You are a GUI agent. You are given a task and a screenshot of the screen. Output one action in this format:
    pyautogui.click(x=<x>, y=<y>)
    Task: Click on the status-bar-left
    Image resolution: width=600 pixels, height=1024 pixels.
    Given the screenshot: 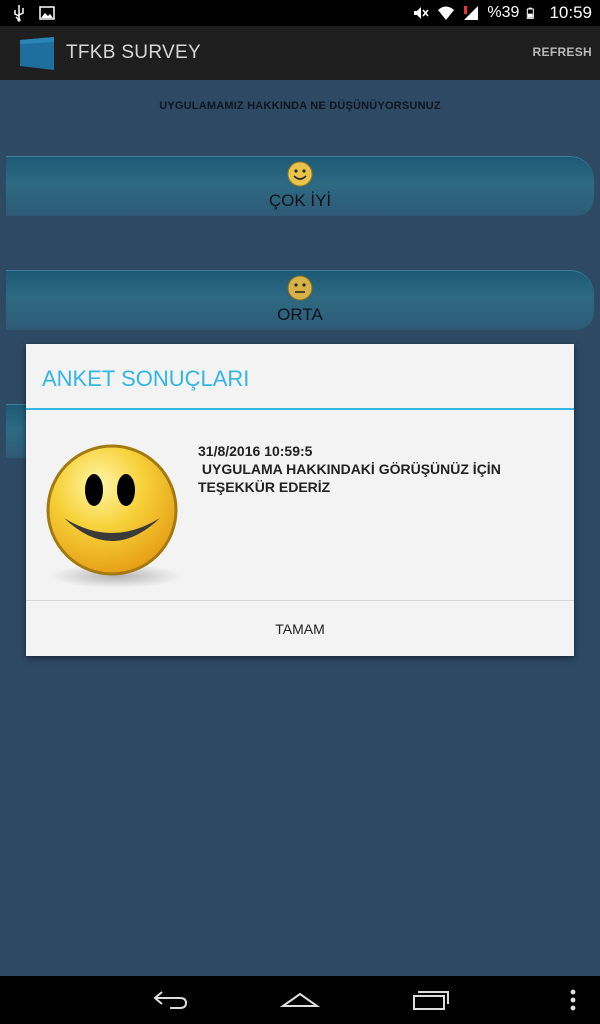 What is the action you would take?
    pyautogui.click(x=33, y=13)
    